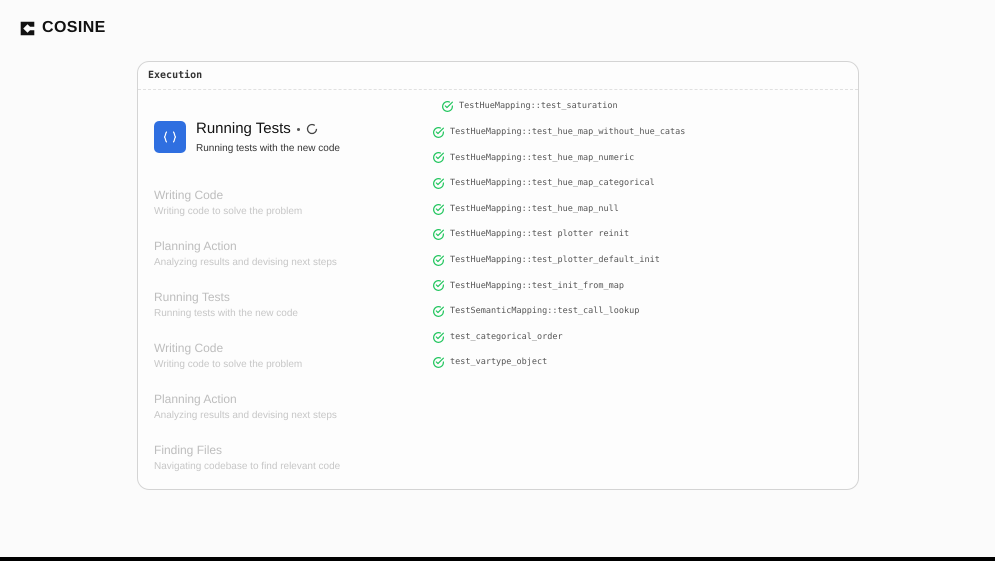  What do you see at coordinates (506, 337) in the screenshot?
I see `test-name: test_categorical_order` at bounding box center [506, 337].